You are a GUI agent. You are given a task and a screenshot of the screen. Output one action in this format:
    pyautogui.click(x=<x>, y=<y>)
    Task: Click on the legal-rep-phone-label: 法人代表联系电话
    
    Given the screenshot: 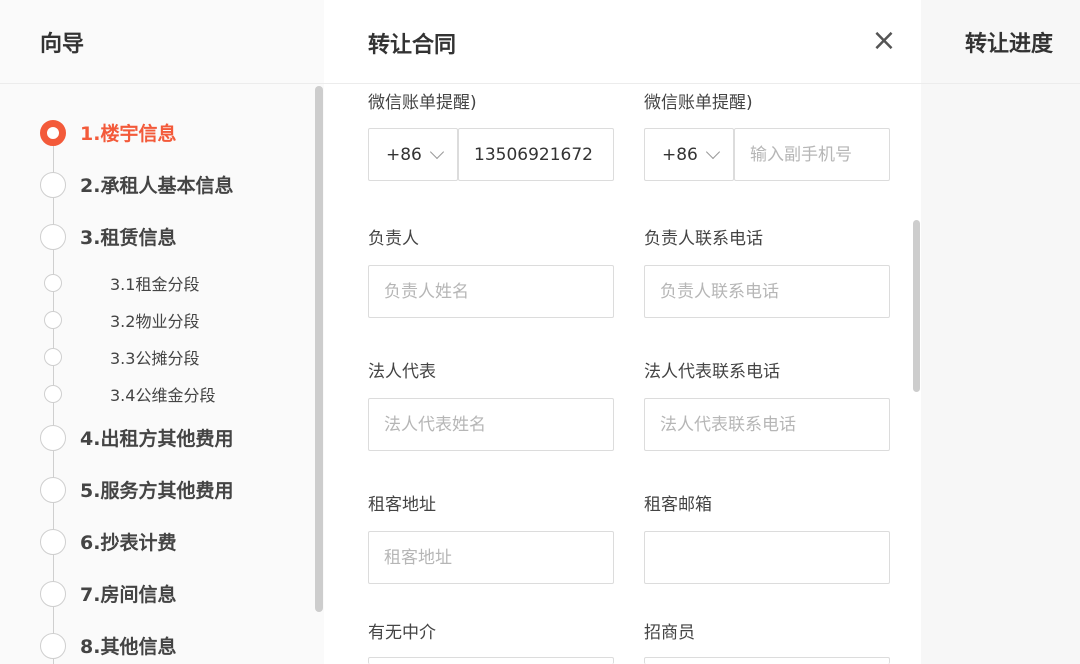 What is the action you would take?
    pyautogui.click(x=712, y=372)
    